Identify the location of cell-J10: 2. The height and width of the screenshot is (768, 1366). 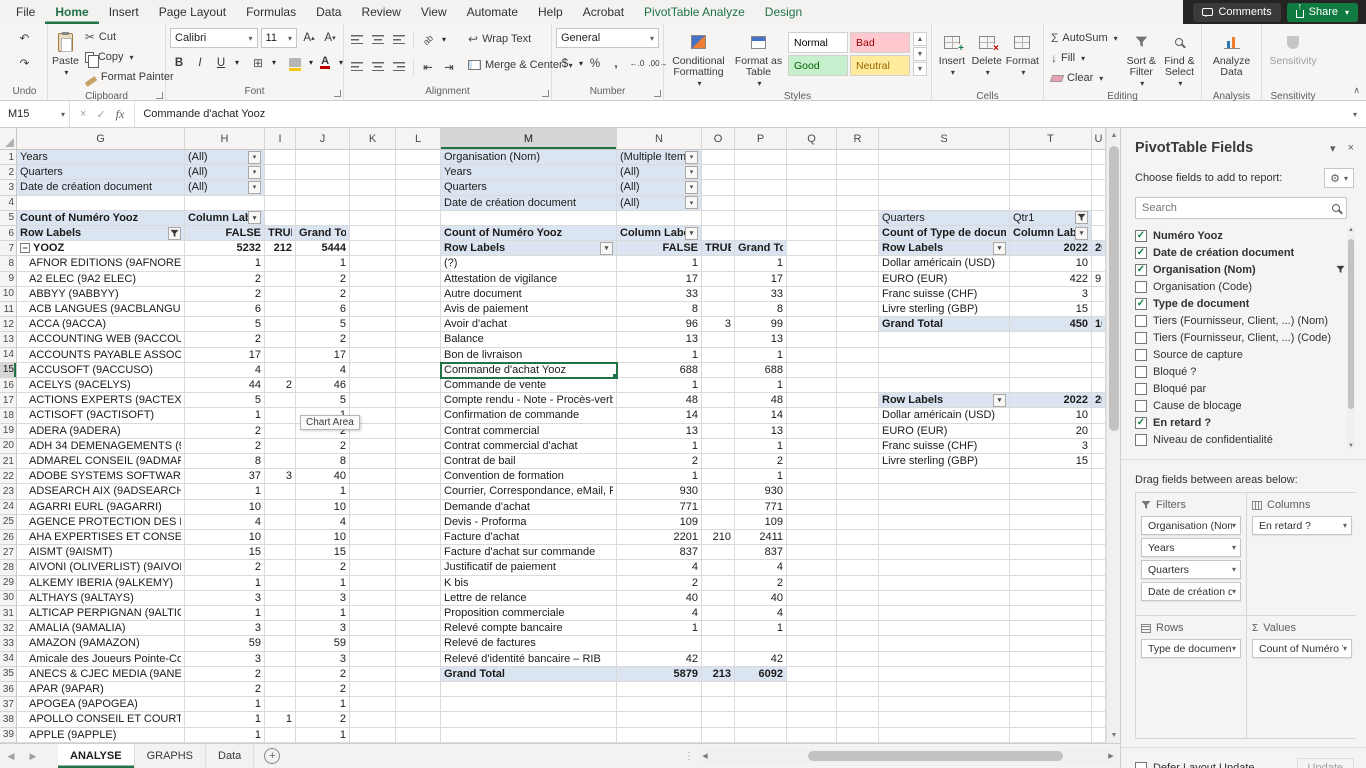
(323, 294).